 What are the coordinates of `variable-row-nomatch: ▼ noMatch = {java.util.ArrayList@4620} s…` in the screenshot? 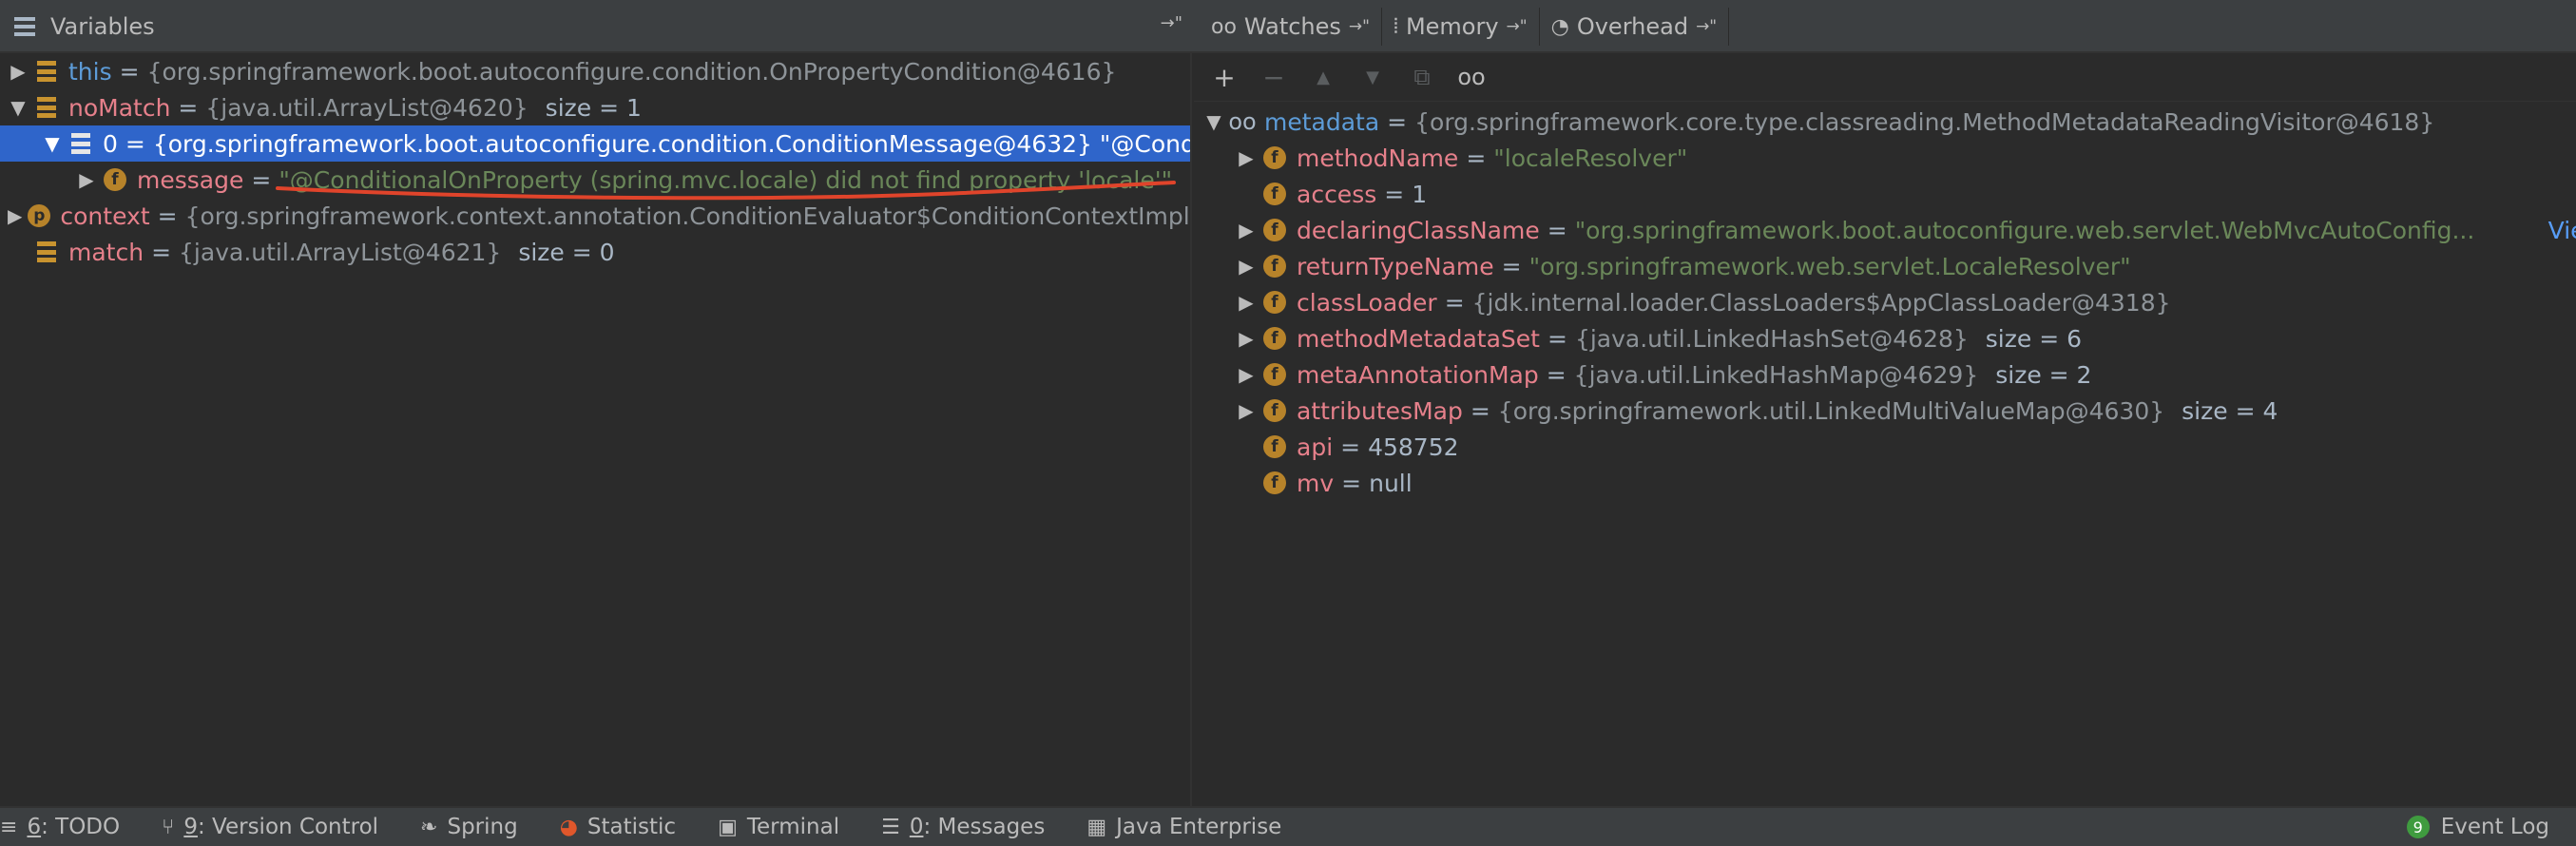 It's located at (595, 107).